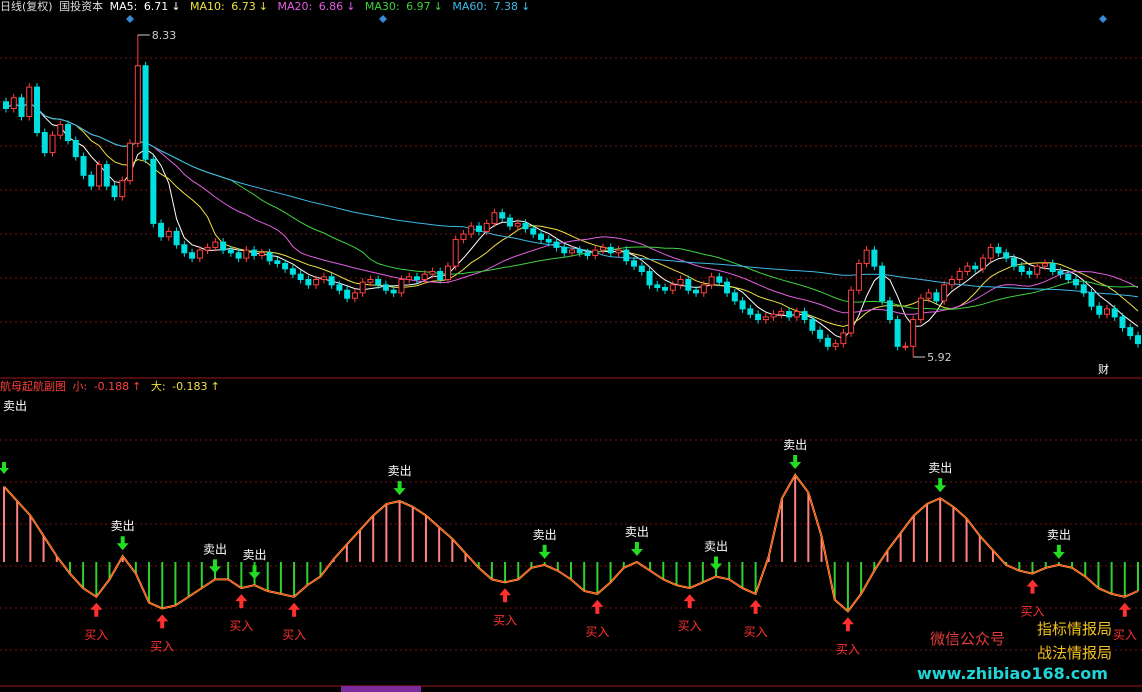 This screenshot has width=1142, height=692. I want to click on marker-diamond-icon, so click(130, 19).